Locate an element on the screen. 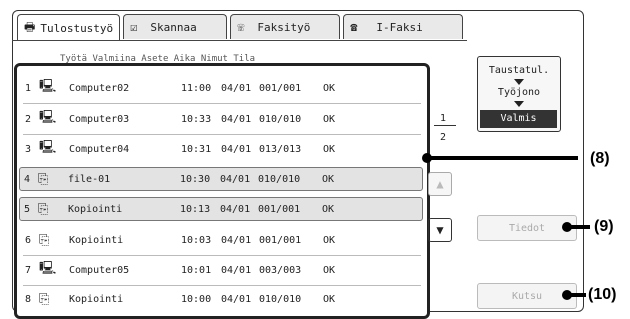 The width and height of the screenshot is (630, 319). callout-9-label: (9) is located at coordinates (604, 226).